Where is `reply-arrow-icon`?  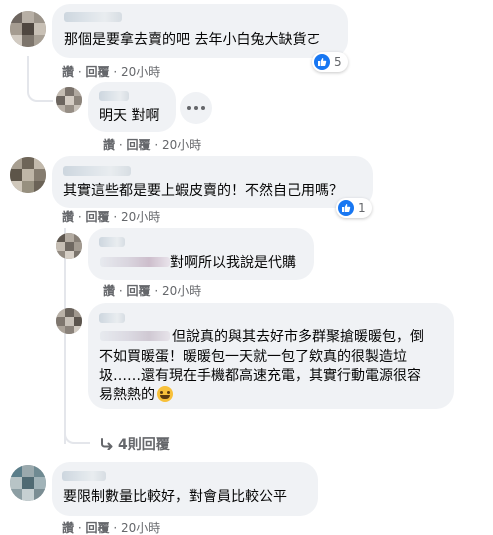 reply-arrow-icon is located at coordinates (107, 444).